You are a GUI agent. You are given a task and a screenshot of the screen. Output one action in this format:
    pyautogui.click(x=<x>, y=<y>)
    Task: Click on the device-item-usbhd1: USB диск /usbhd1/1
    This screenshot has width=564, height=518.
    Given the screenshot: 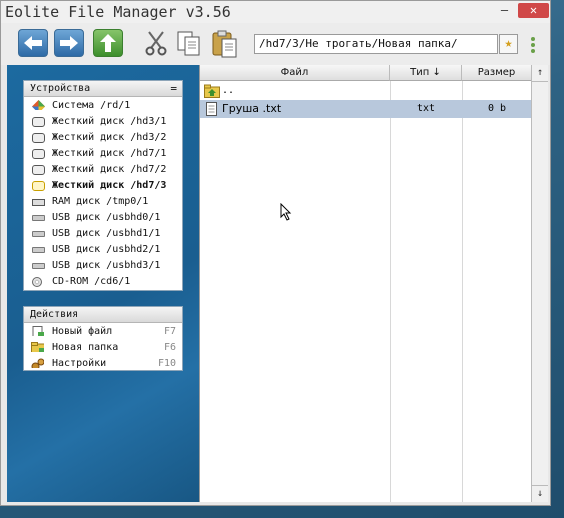 What is the action you would take?
    pyautogui.click(x=103, y=234)
    